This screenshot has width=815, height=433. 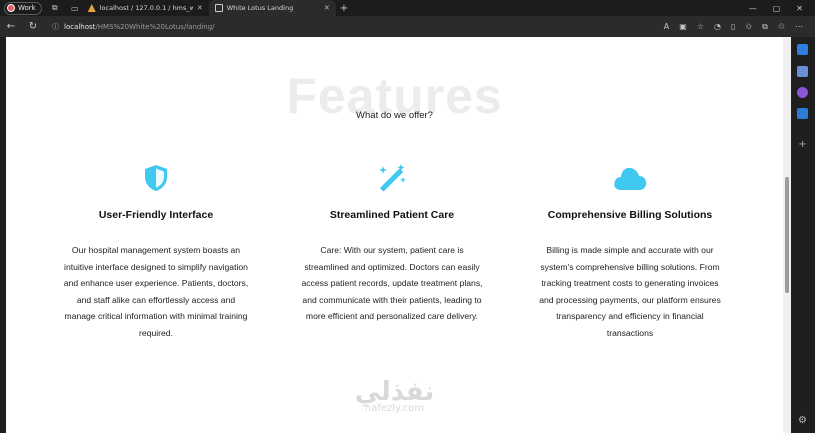 What do you see at coordinates (33, 26) in the screenshot?
I see `refresh-icon: ↻` at bounding box center [33, 26].